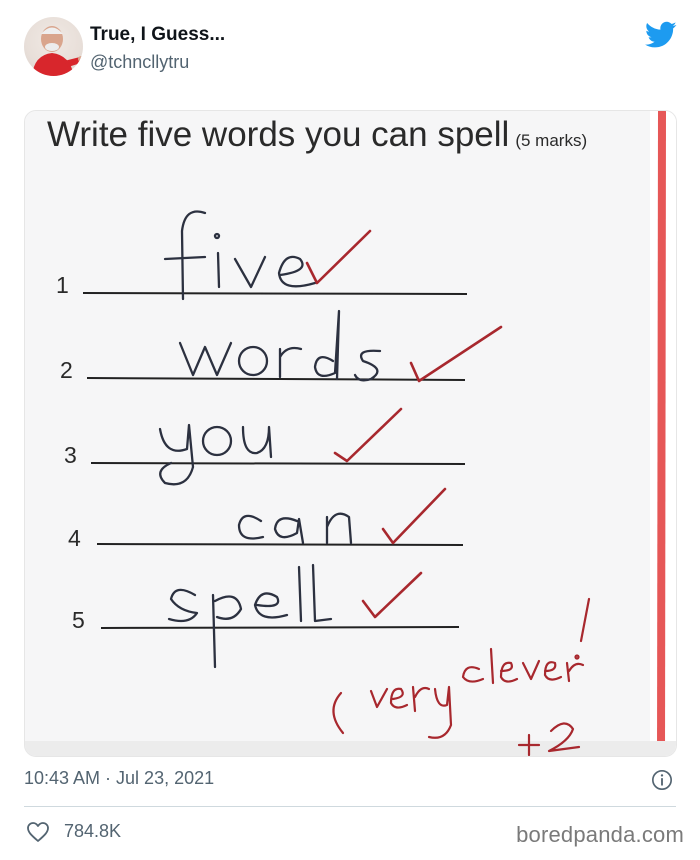 This screenshot has height=860, width=700. I want to click on line-number-1: 1, so click(62, 285).